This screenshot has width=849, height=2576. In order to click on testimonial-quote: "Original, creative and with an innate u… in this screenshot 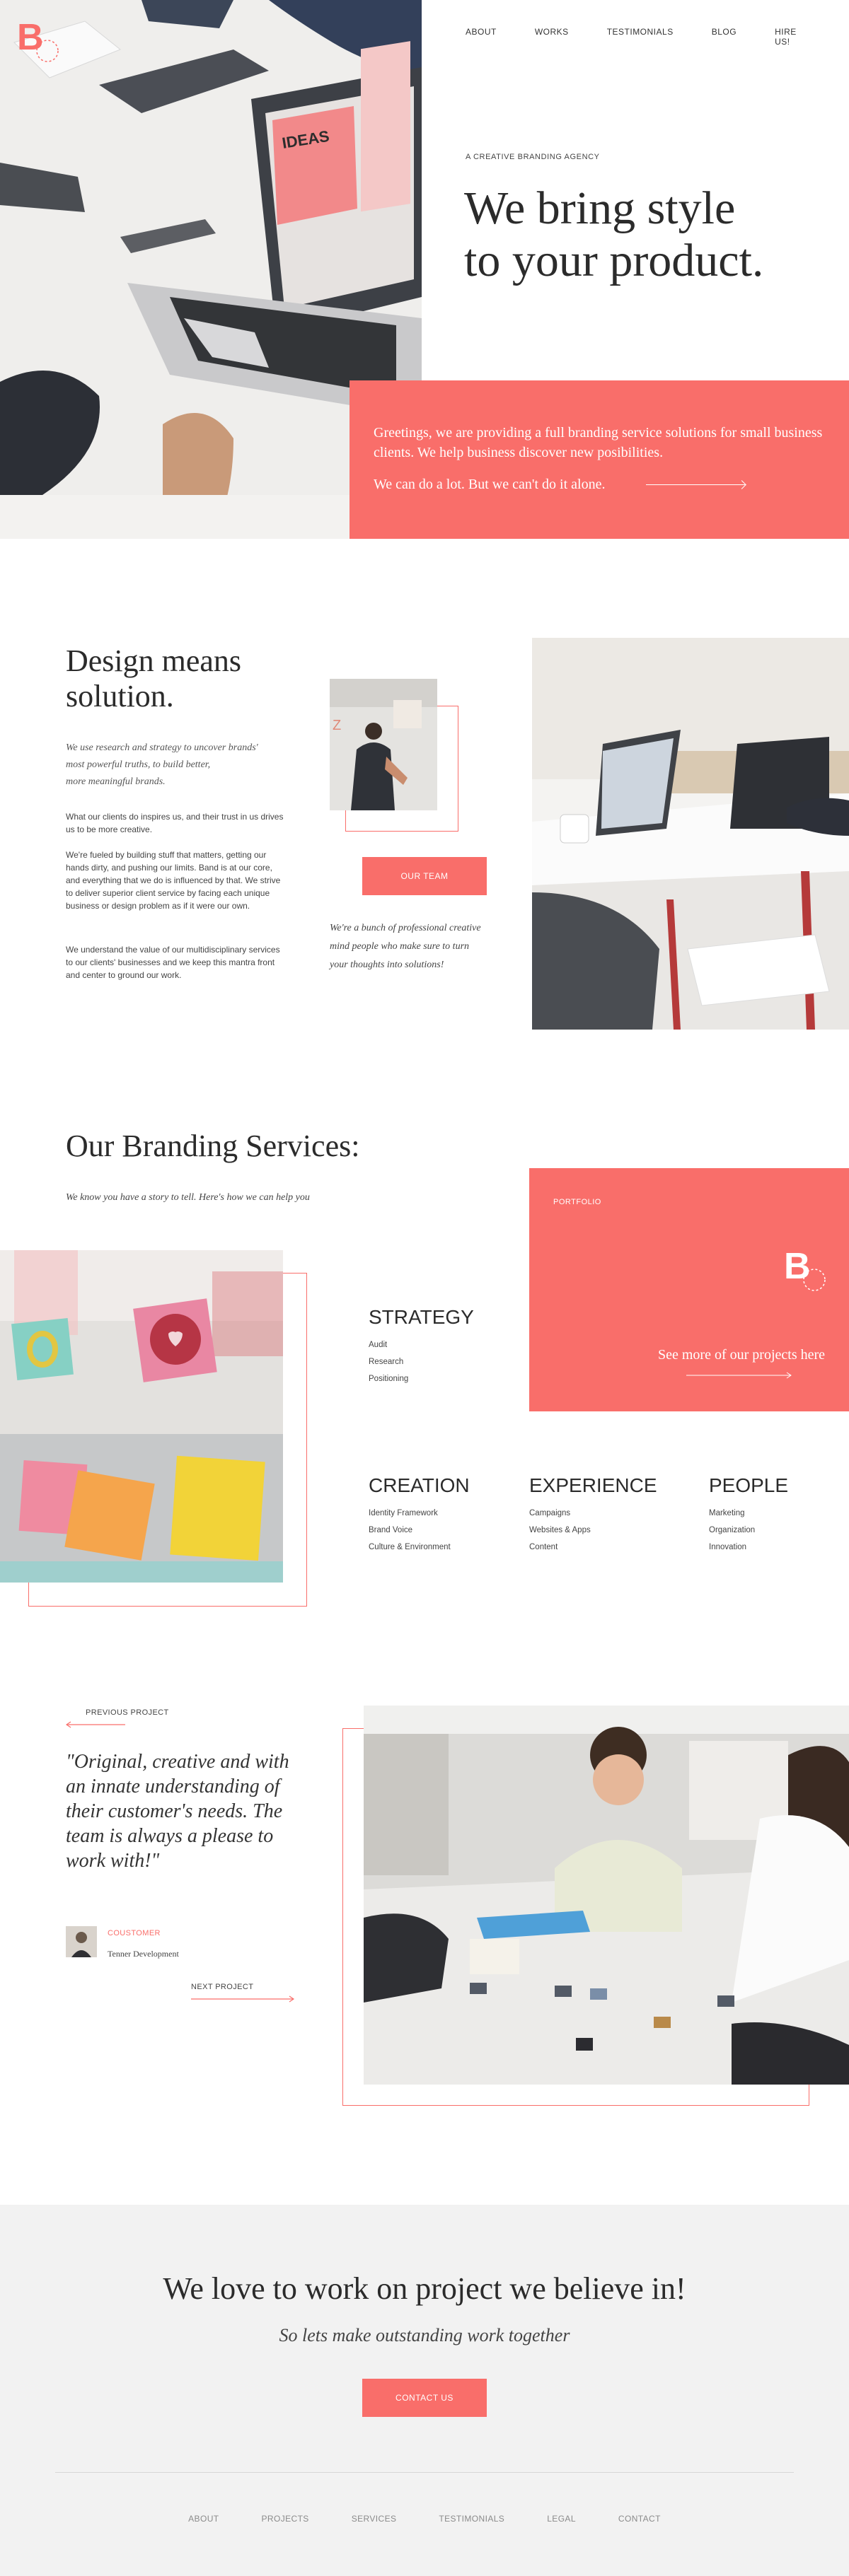, I will do `click(178, 1811)`.